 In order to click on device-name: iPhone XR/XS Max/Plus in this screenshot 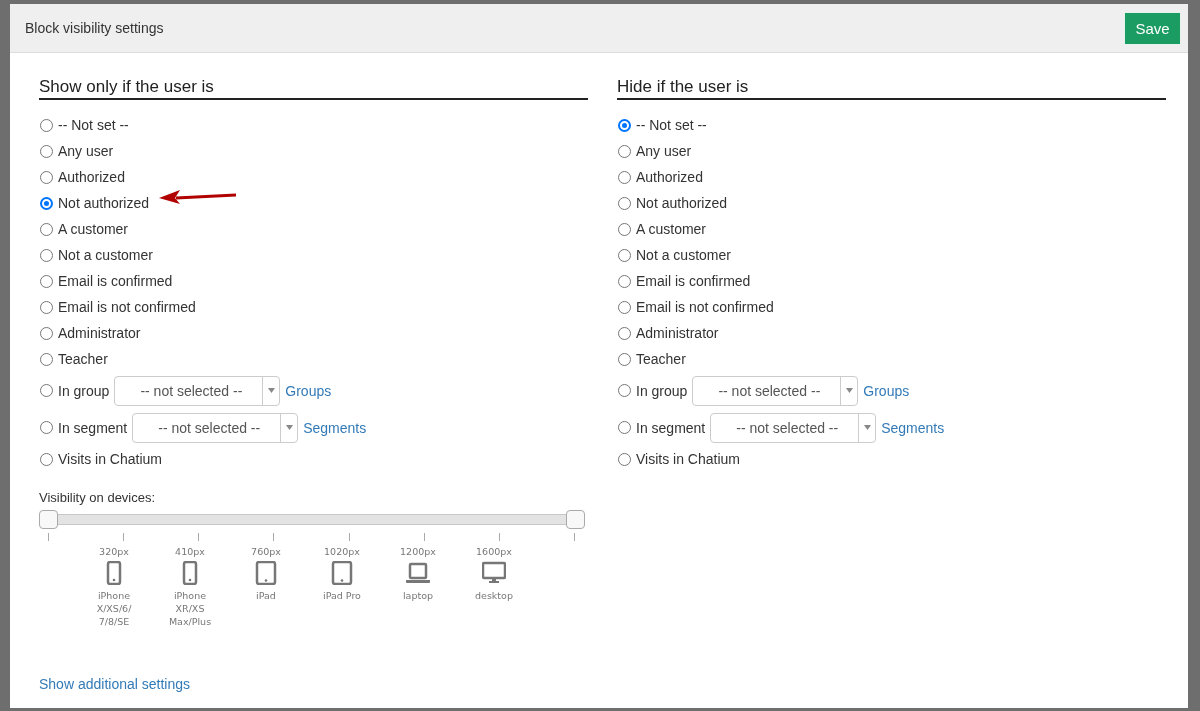, I will do `click(190, 608)`.